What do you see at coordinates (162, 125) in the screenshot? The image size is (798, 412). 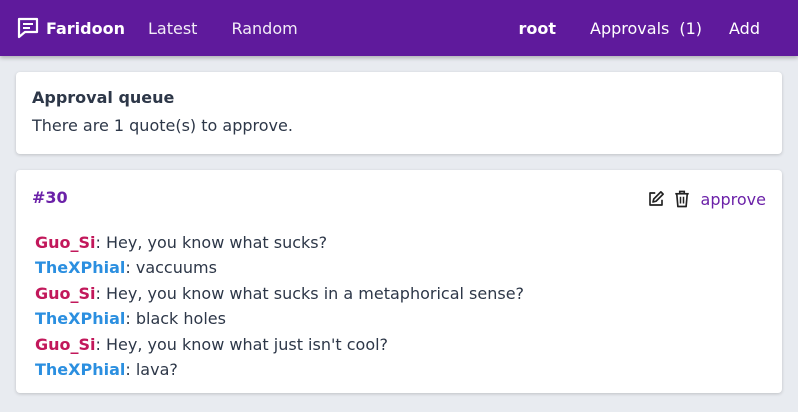 I see `approval-queue-text: There are 1 quote(s) to approve.` at bounding box center [162, 125].